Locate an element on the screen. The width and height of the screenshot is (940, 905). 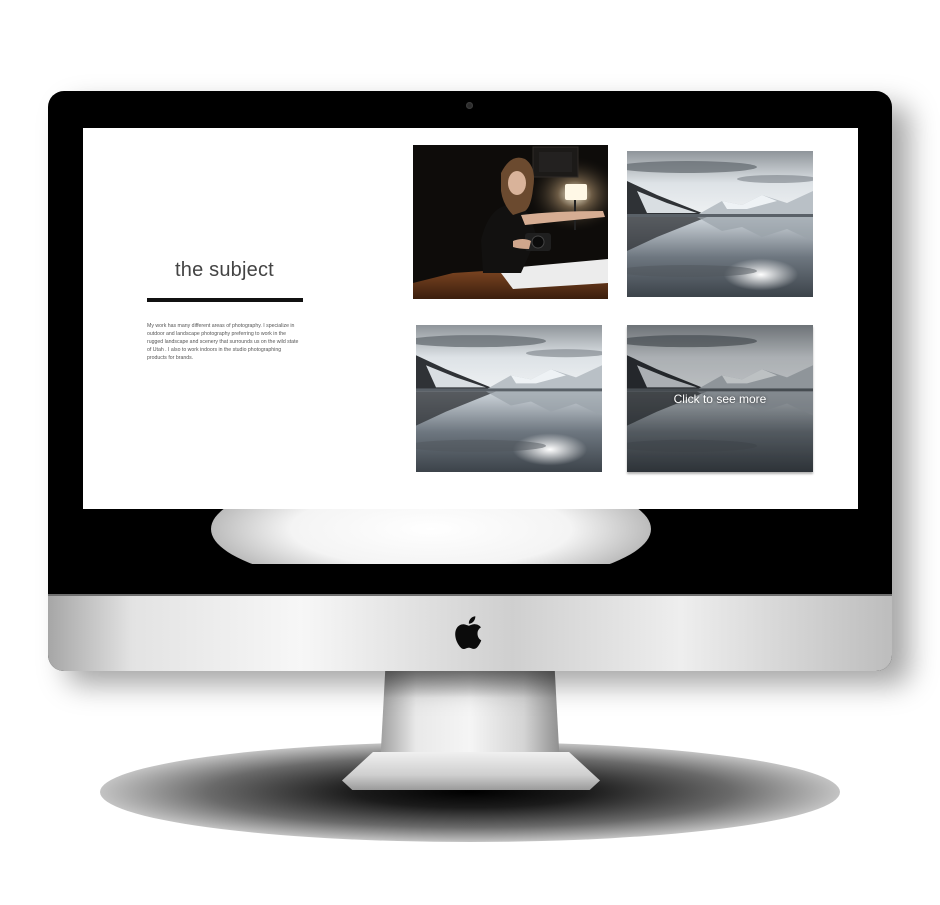
screen-bottom-band is located at coordinates (470, 536).